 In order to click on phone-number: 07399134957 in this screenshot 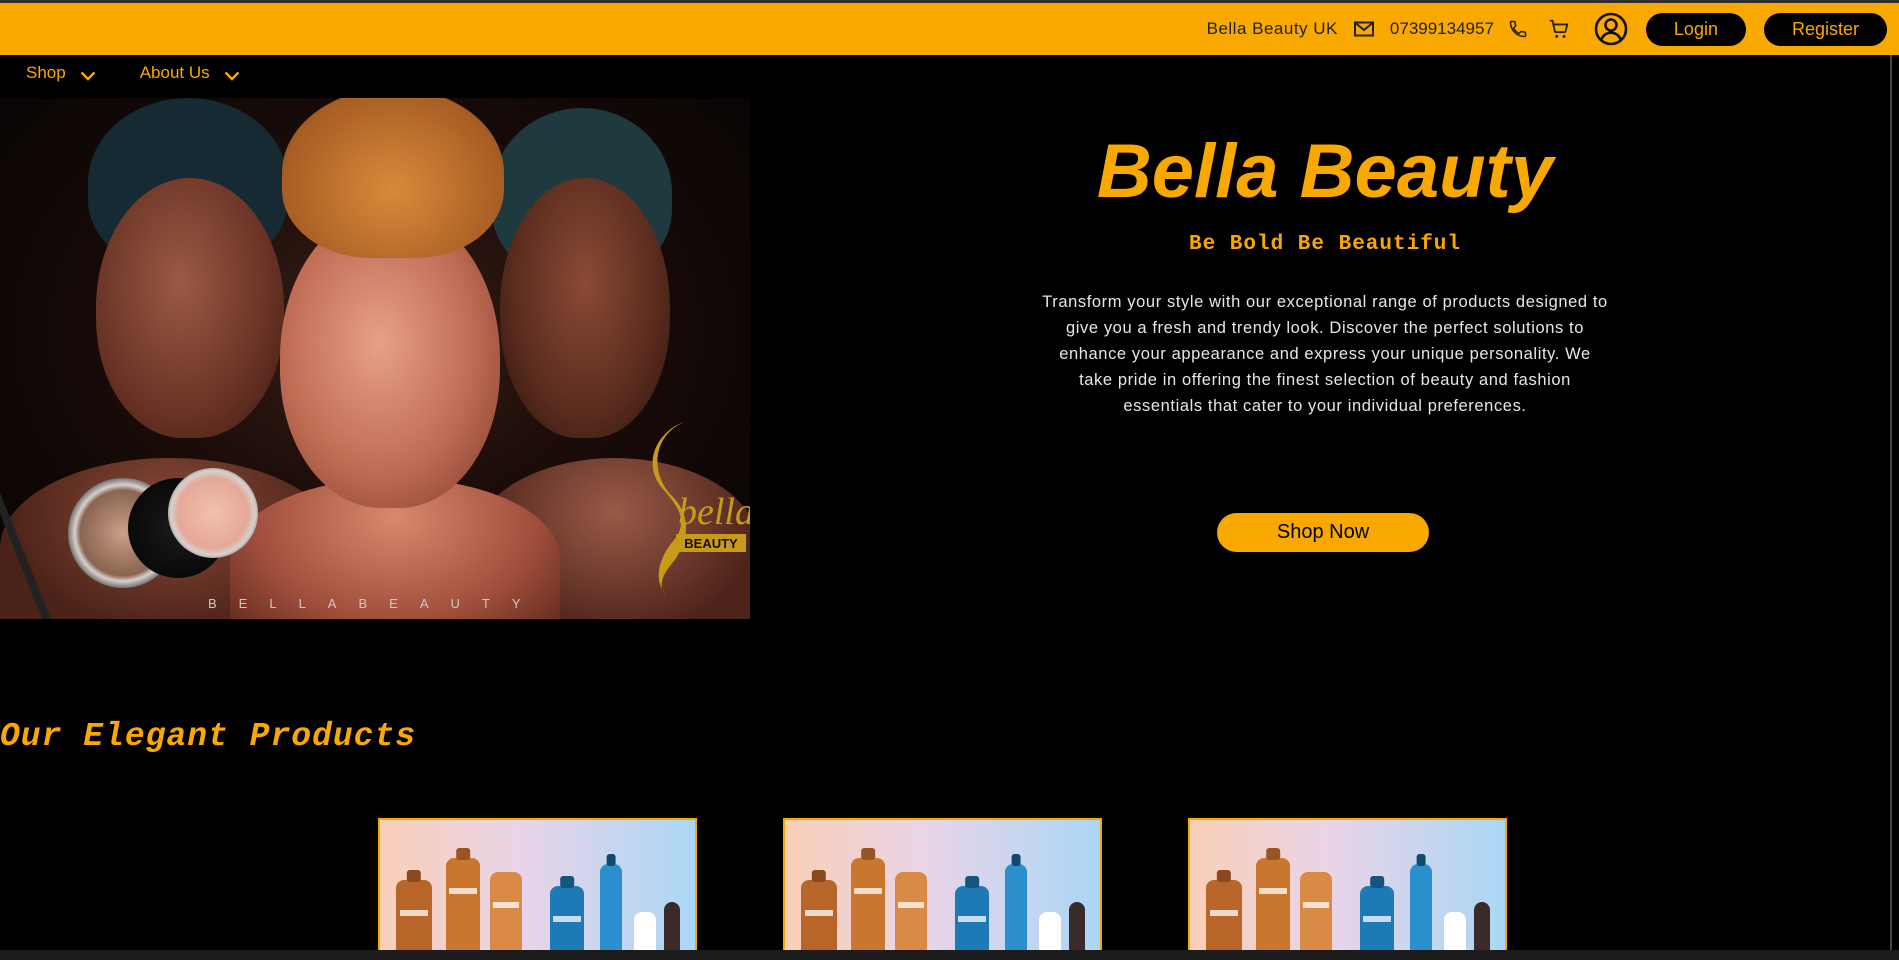, I will do `click(1442, 29)`.